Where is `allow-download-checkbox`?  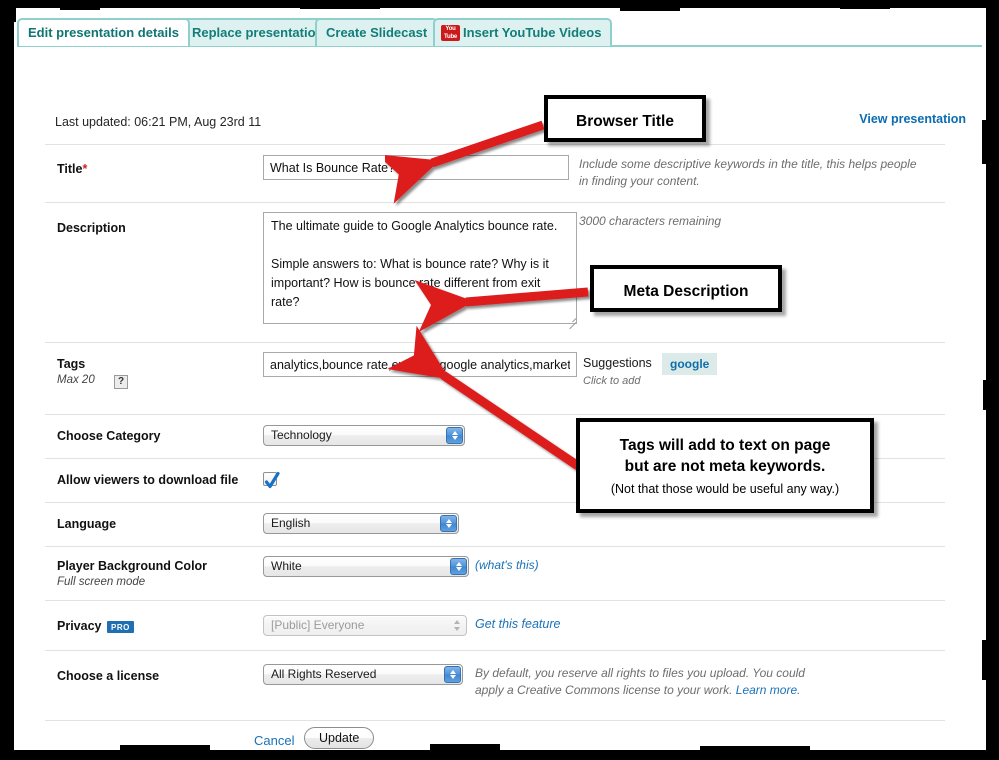 allow-download-checkbox is located at coordinates (271, 480).